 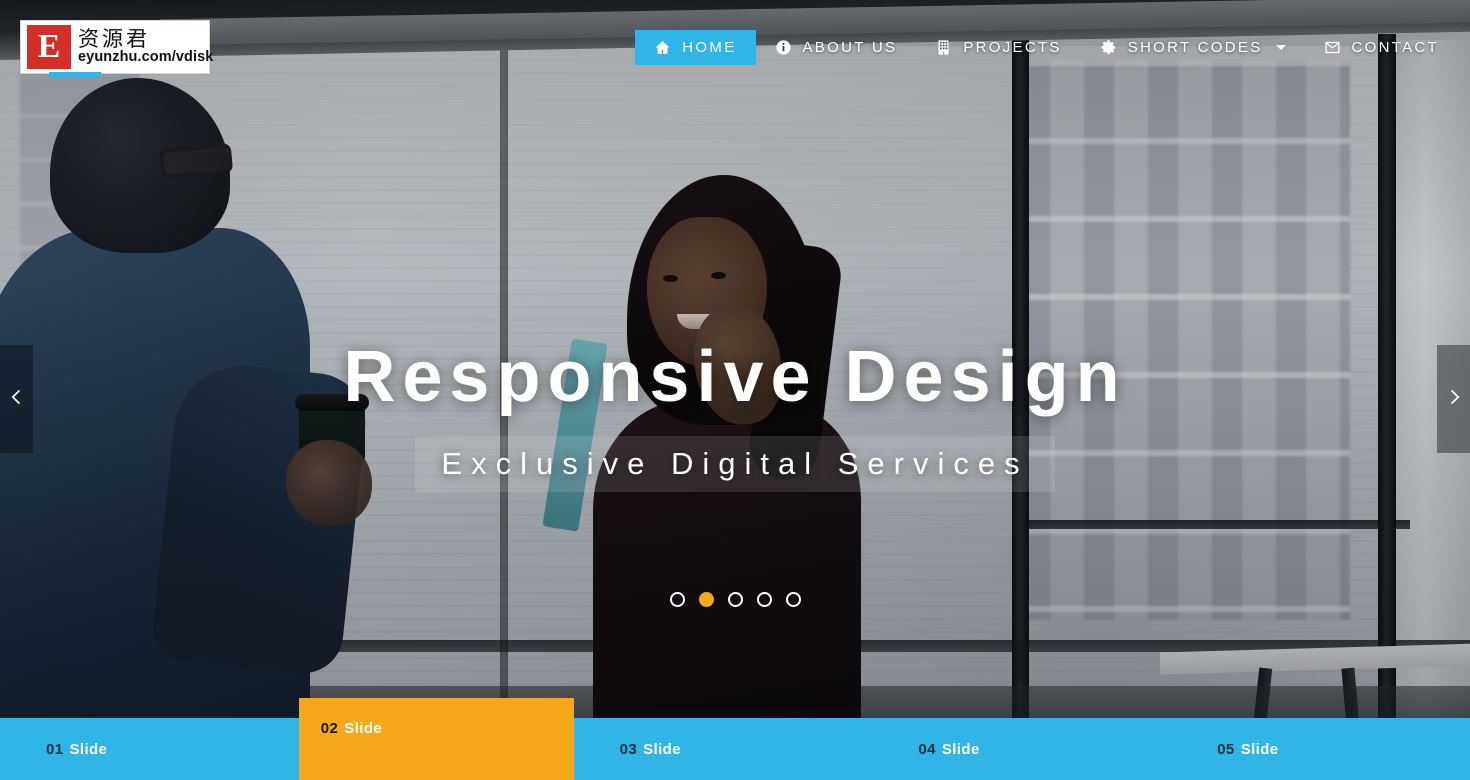 What do you see at coordinates (1280, 47) in the screenshot?
I see `chevron-down-icon` at bounding box center [1280, 47].